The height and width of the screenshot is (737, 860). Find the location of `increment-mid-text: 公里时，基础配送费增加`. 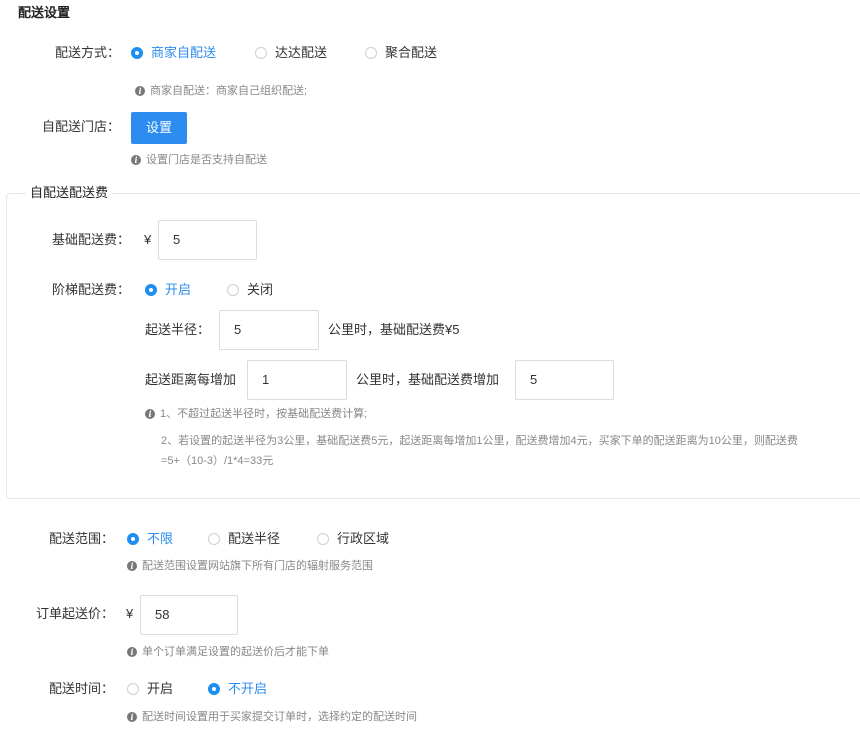

increment-mid-text: 公里时，基础配送费增加 is located at coordinates (428, 379).